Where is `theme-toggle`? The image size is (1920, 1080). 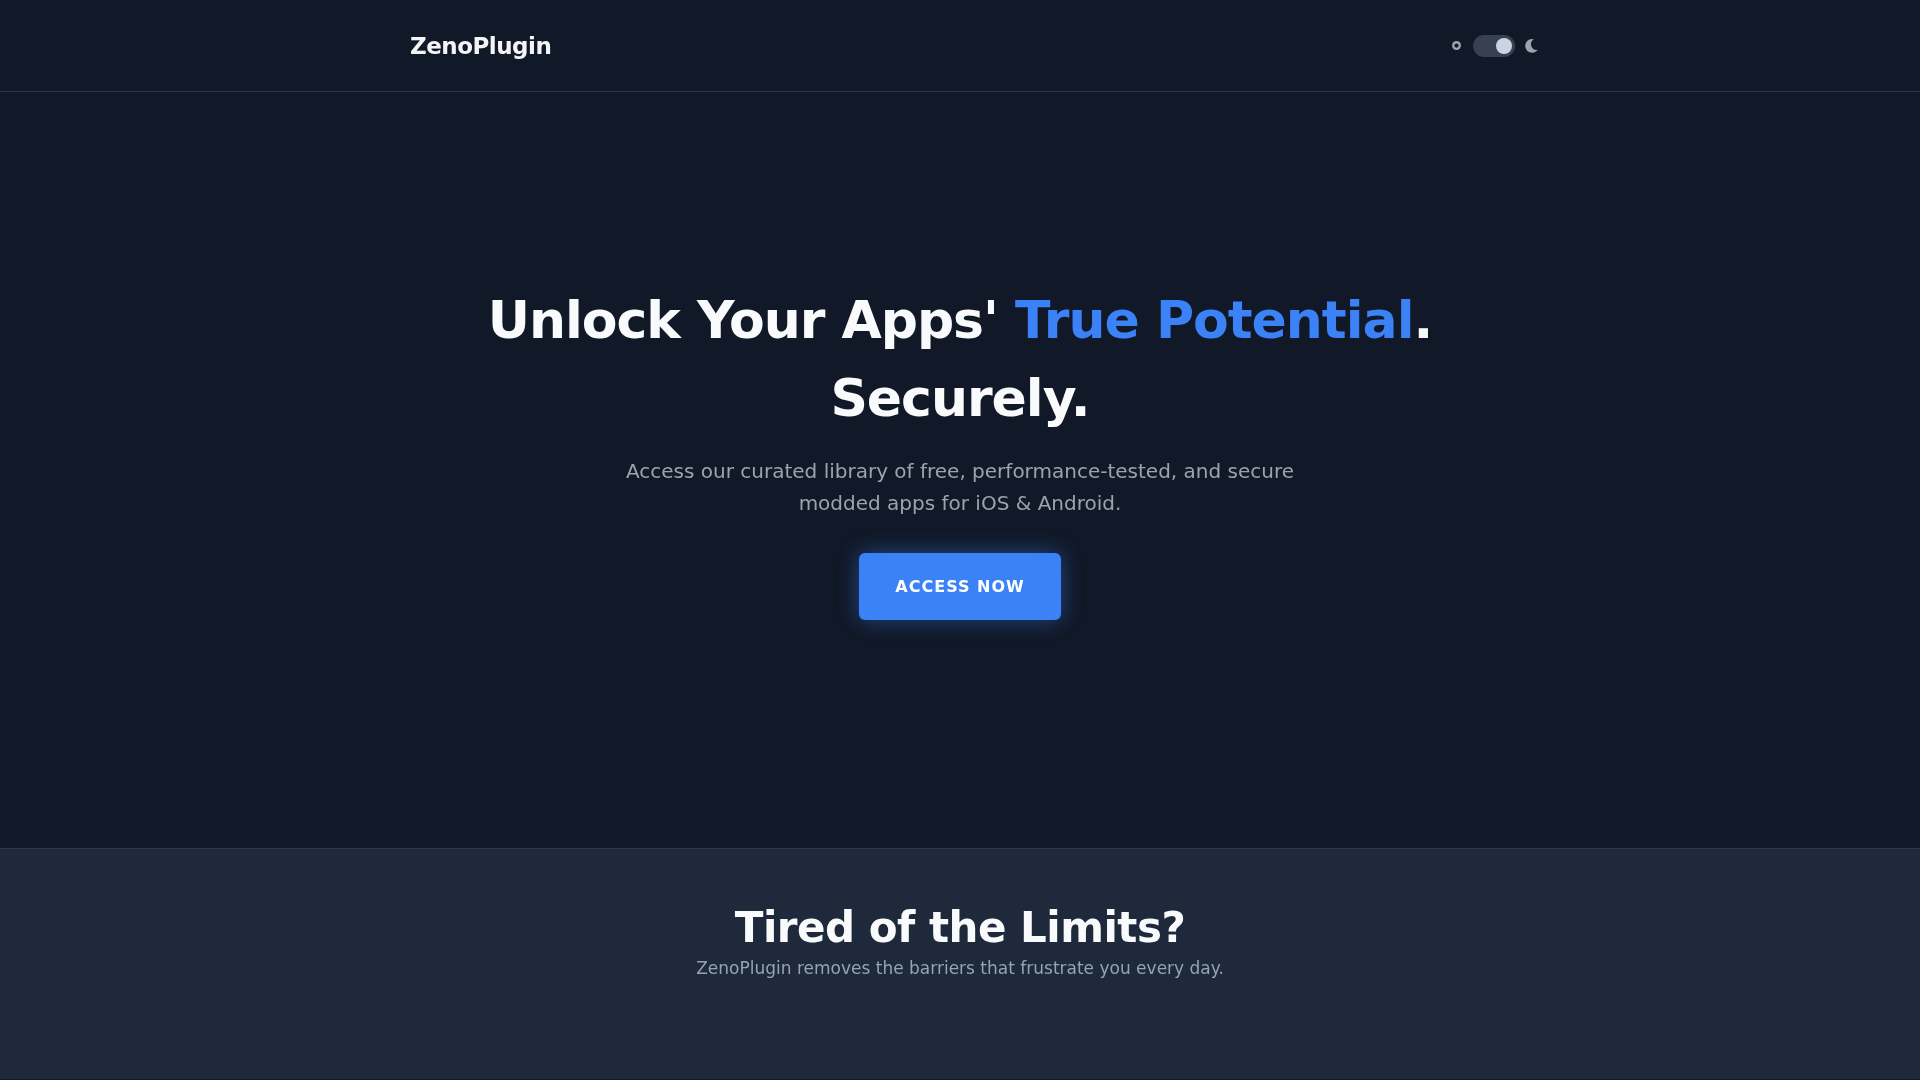
theme-toggle is located at coordinates (1494, 45).